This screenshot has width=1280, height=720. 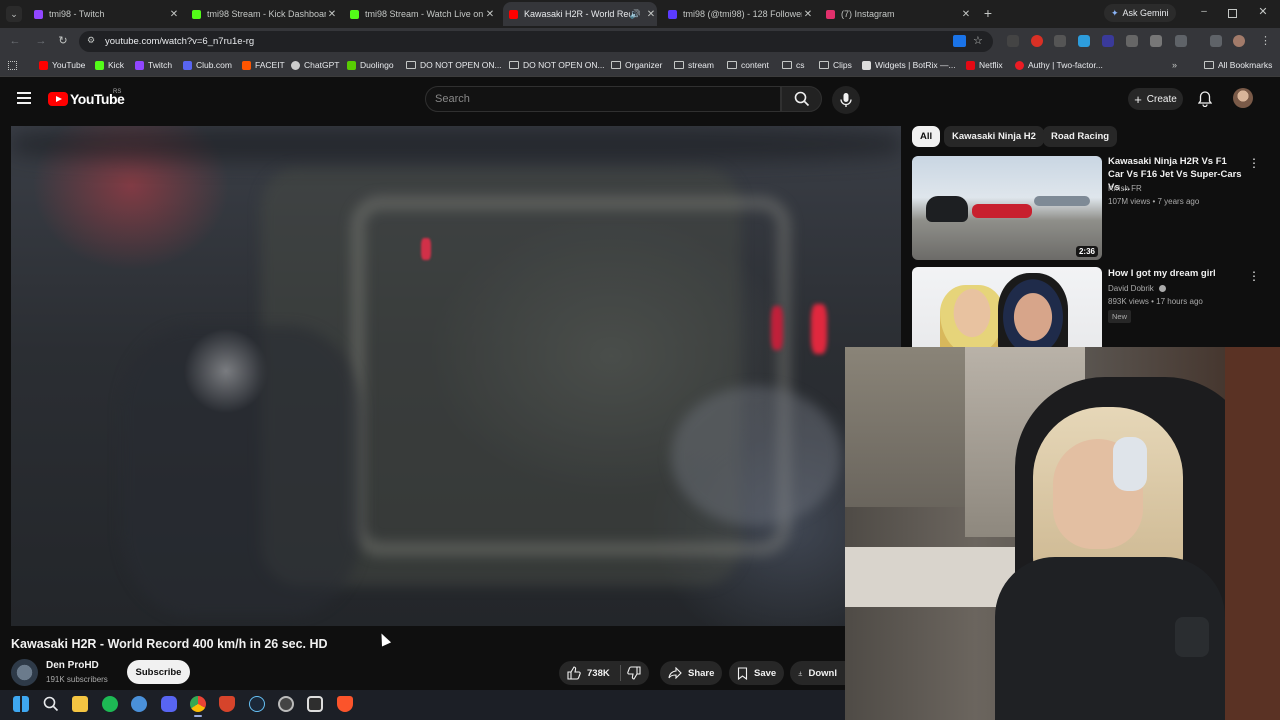 What do you see at coordinates (169, 704) in the screenshot?
I see `discord-icon` at bounding box center [169, 704].